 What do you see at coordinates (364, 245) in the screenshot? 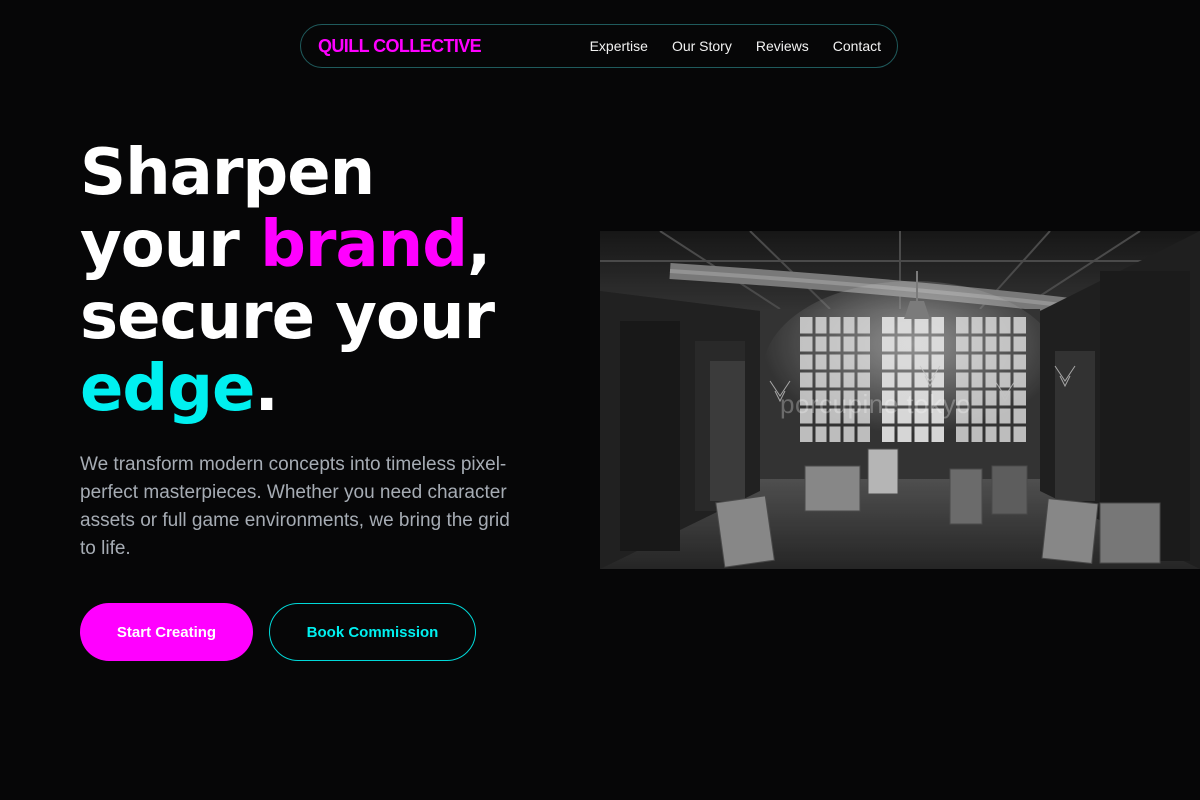
I see `headline-accent-brand: brand` at bounding box center [364, 245].